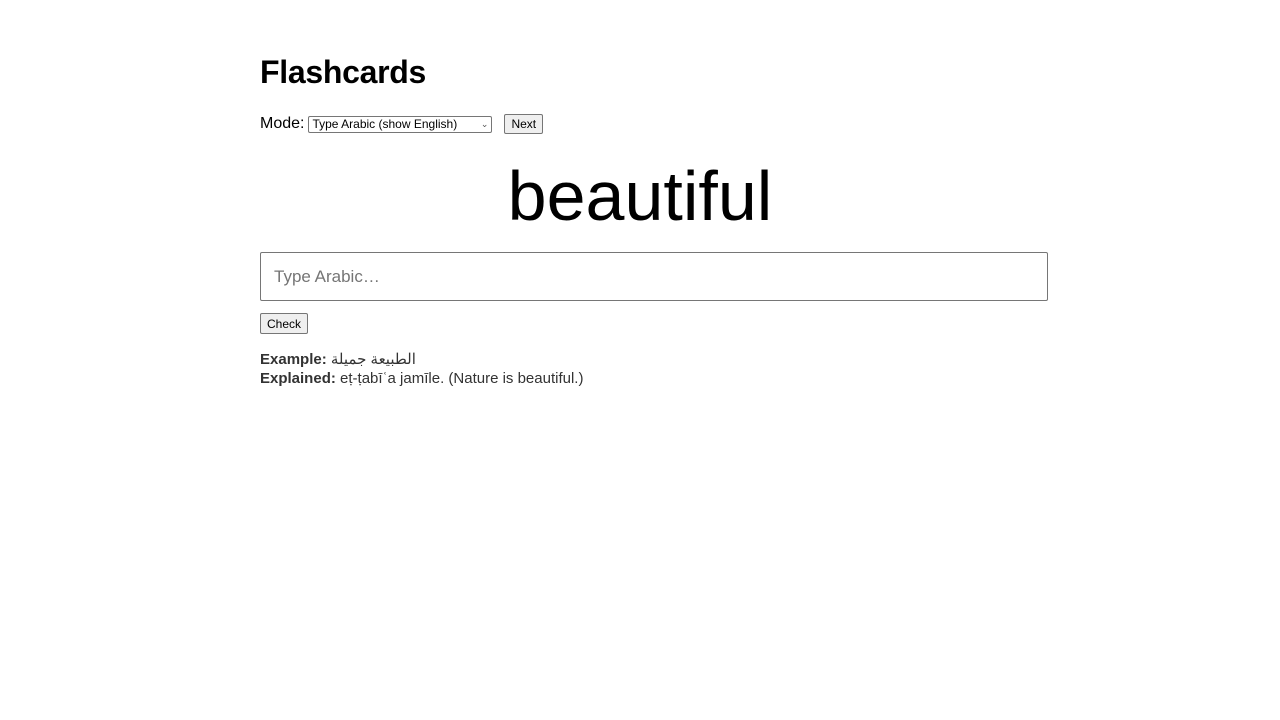 Image resolution: width=1280 pixels, height=720 pixels. I want to click on mode-row: Mode: Type Arabic (show English) ⌄ Next, so click(402, 124).